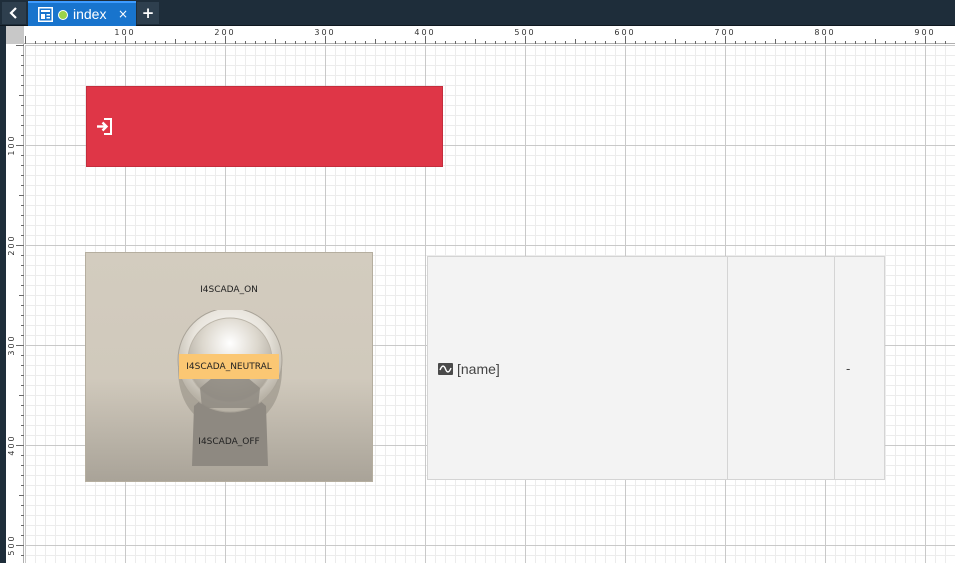 This screenshot has width=955, height=563. What do you see at coordinates (229, 442) in the screenshot?
I see `switch-label-off: I4SCADA_OFF` at bounding box center [229, 442].